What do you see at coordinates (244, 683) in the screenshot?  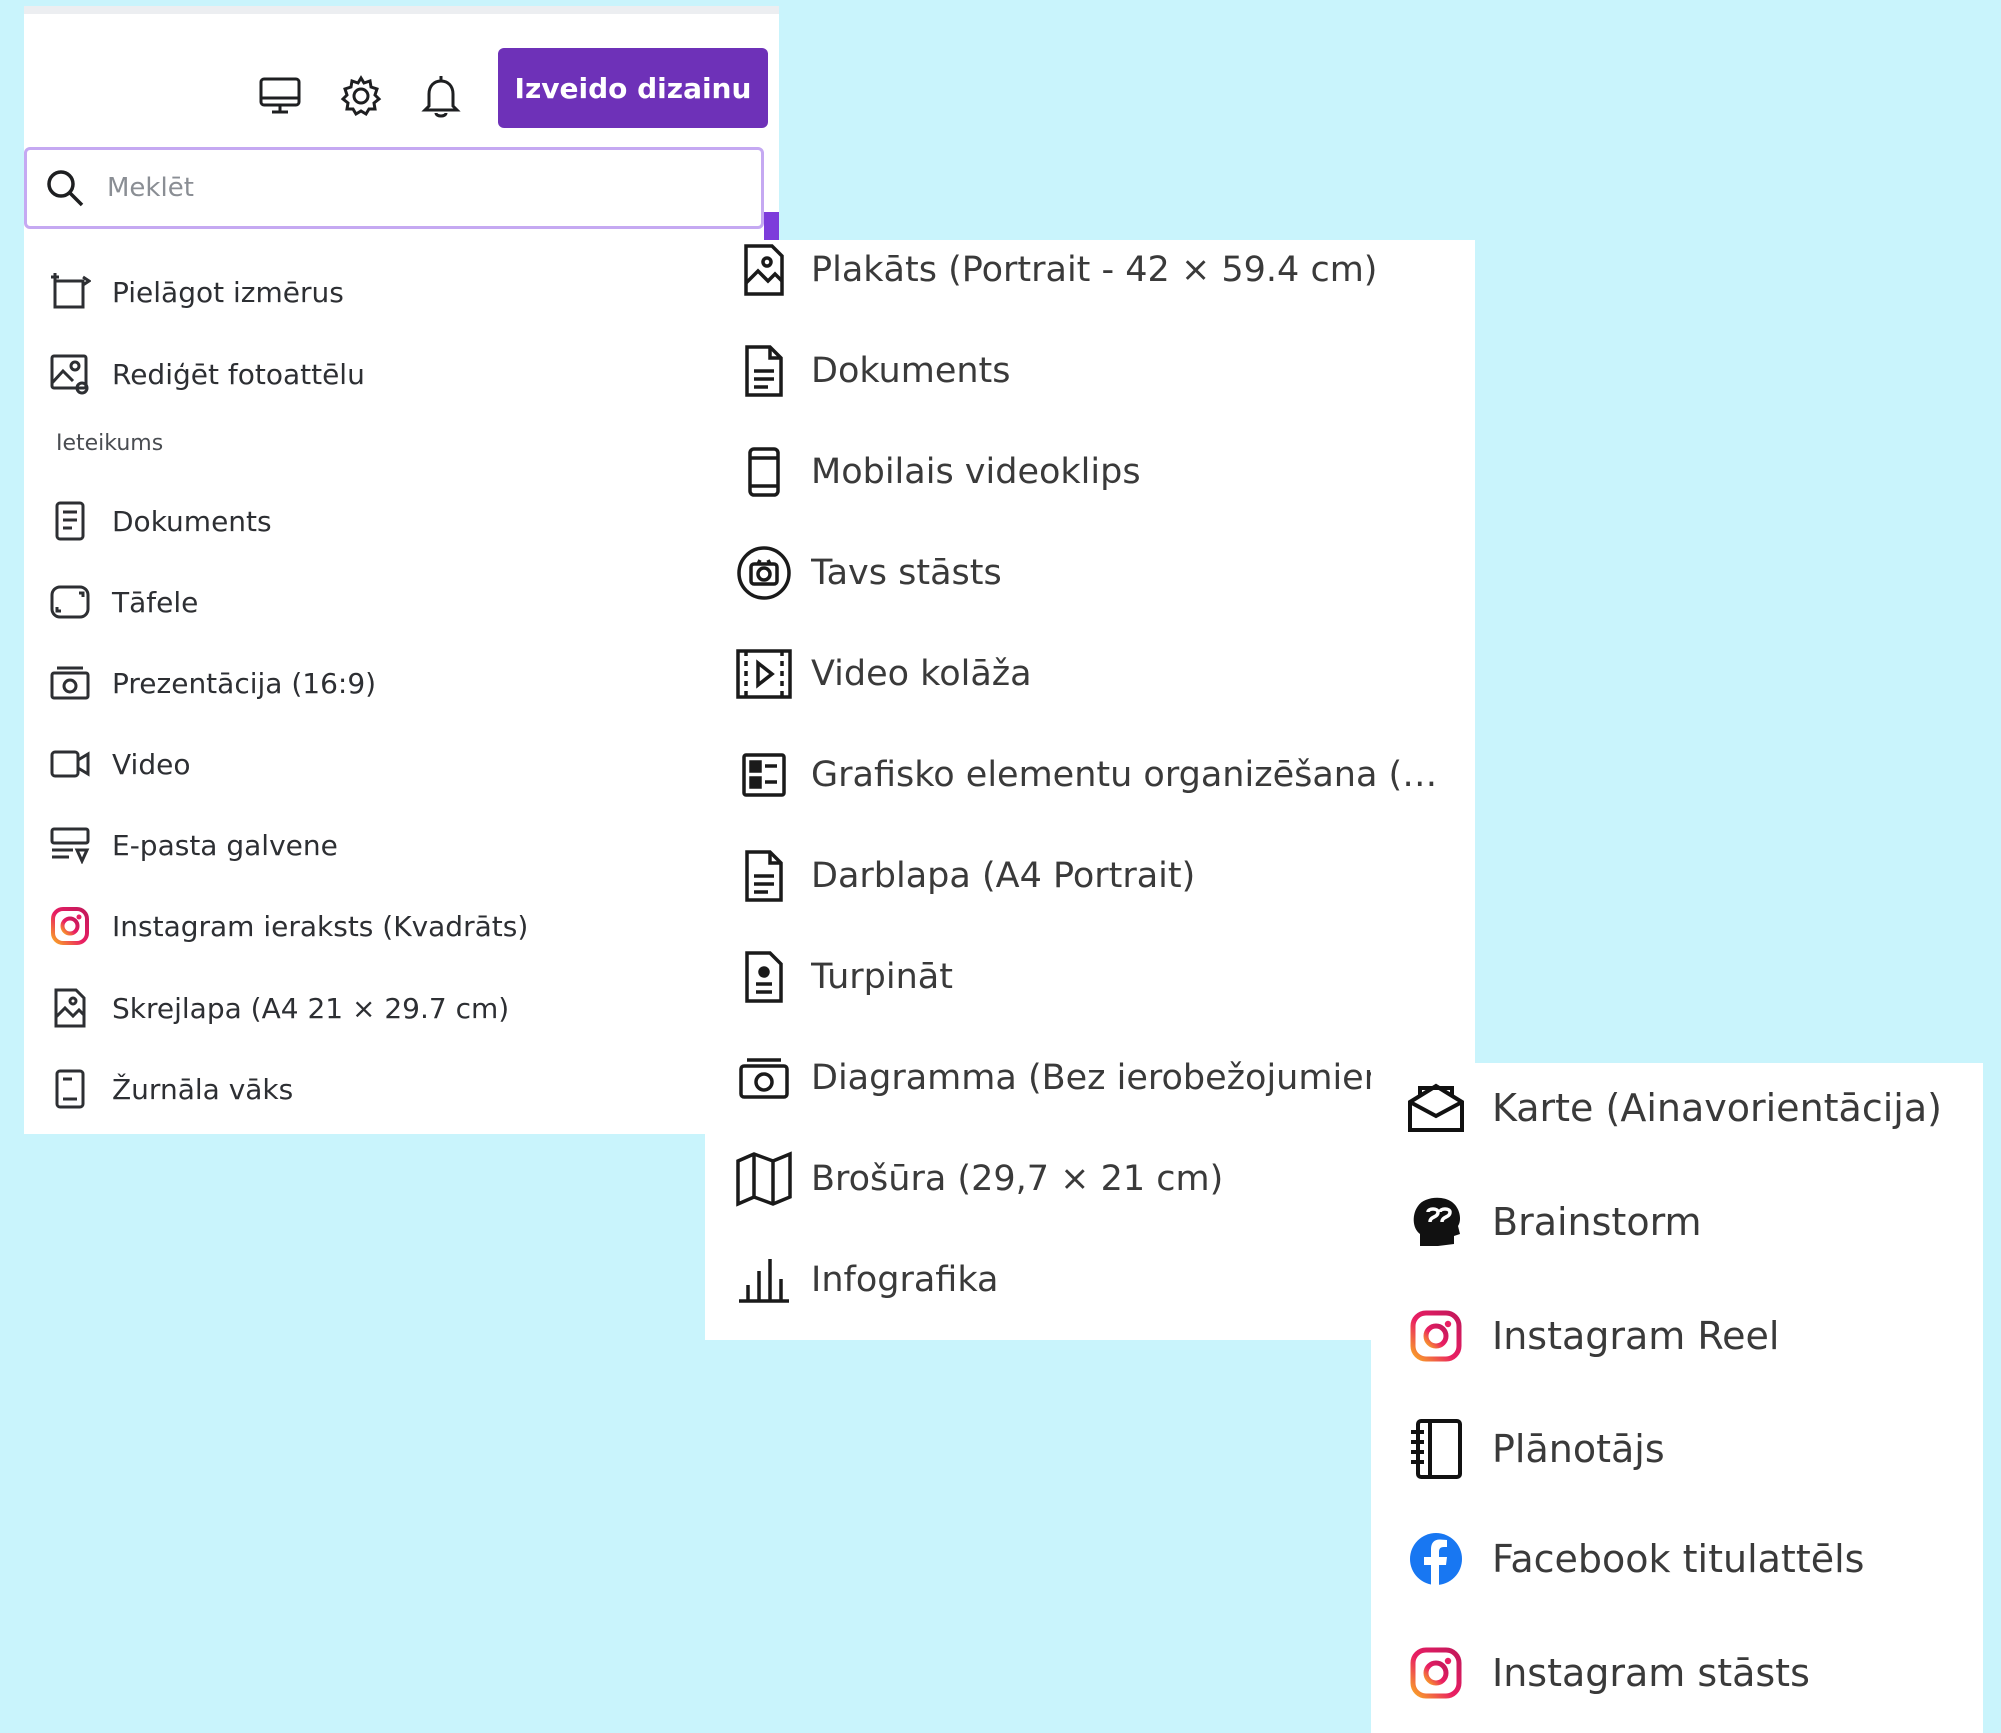 I see `suggestion-label: Prezentācija (16:9)` at bounding box center [244, 683].